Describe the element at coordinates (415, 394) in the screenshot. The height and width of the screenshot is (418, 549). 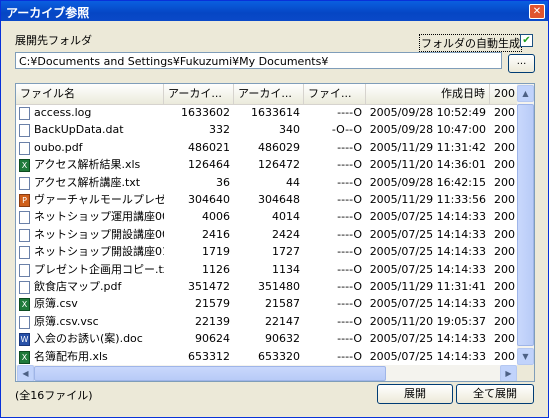
I see `extract-button: 展開` at that location.